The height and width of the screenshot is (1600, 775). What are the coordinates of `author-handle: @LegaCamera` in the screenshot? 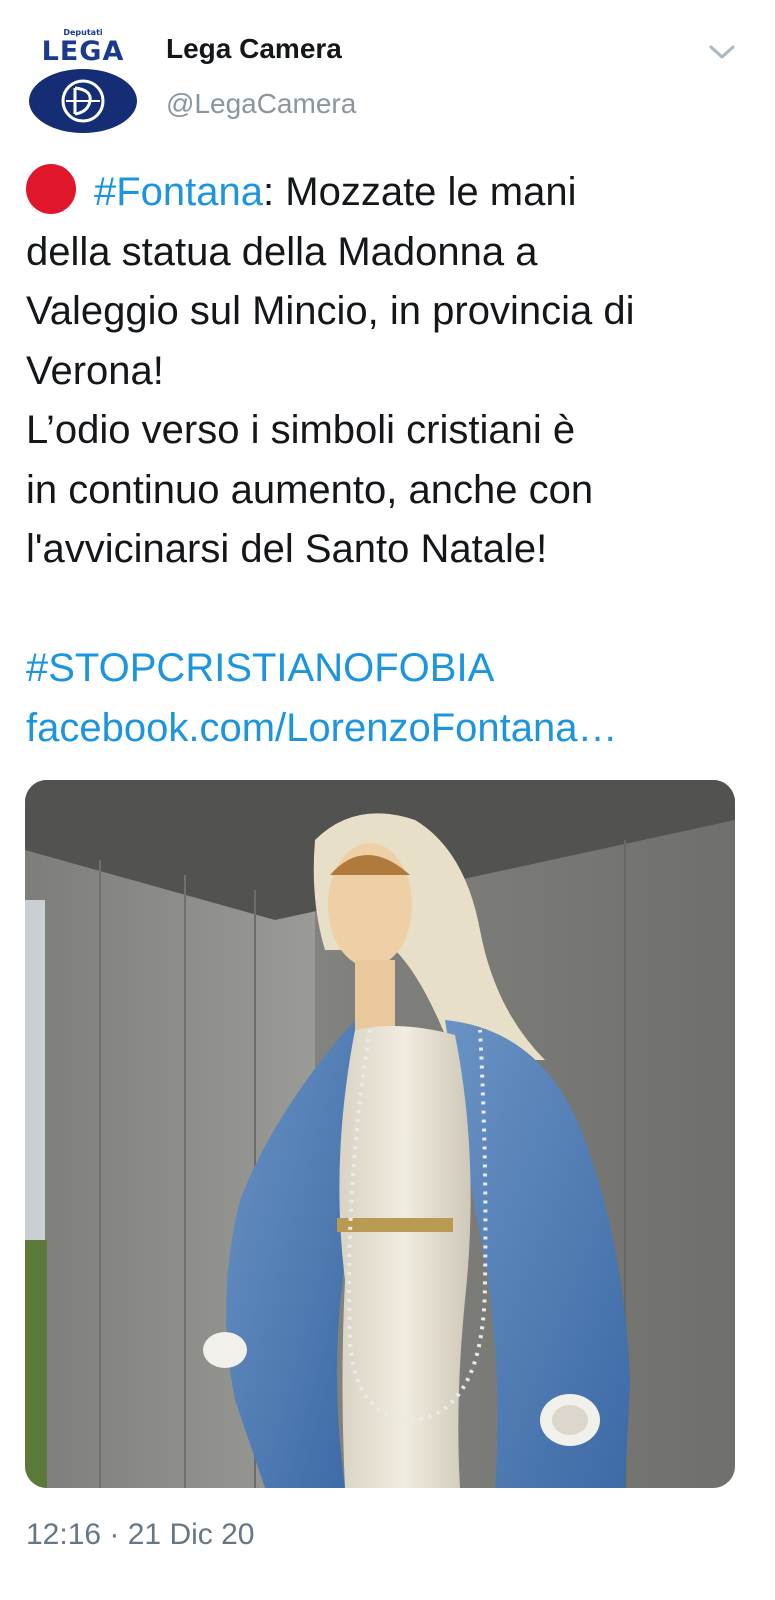 It's located at (261, 104).